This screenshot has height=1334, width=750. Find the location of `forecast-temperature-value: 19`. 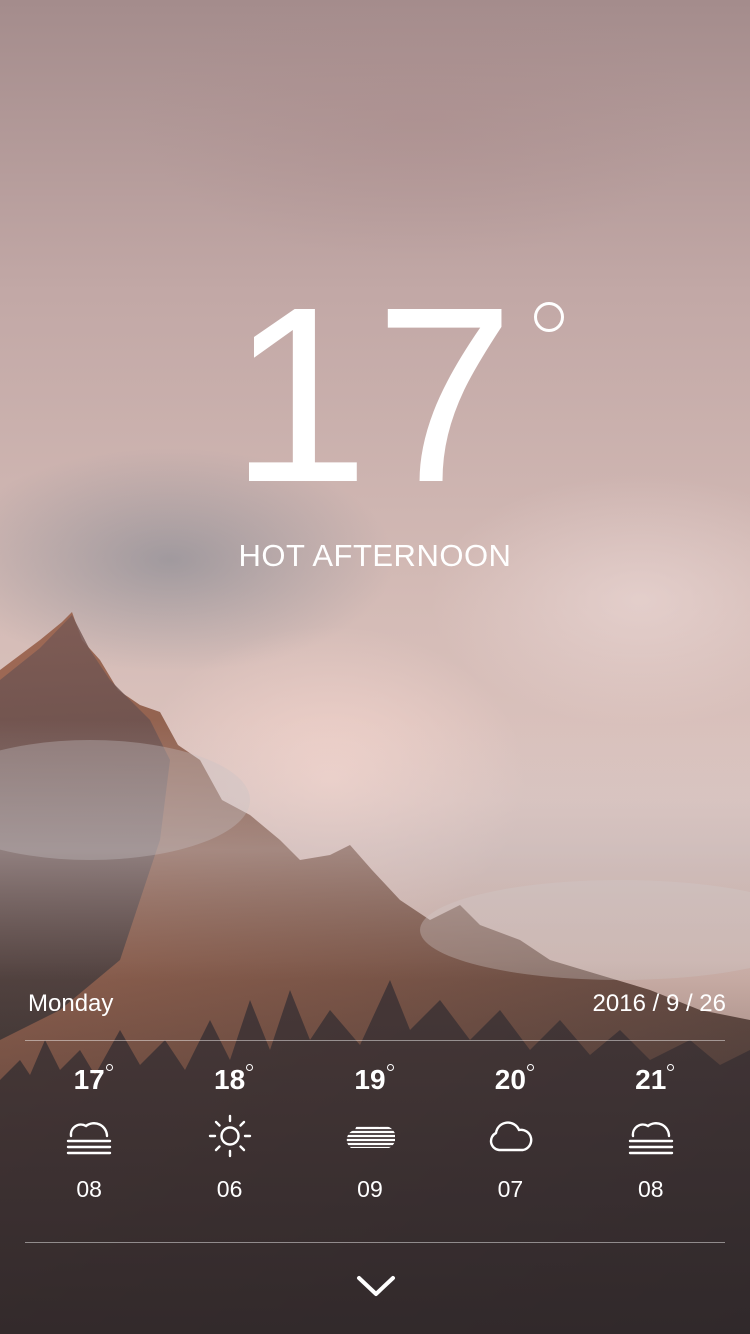

forecast-temperature-value: 19 is located at coordinates (370, 1079).